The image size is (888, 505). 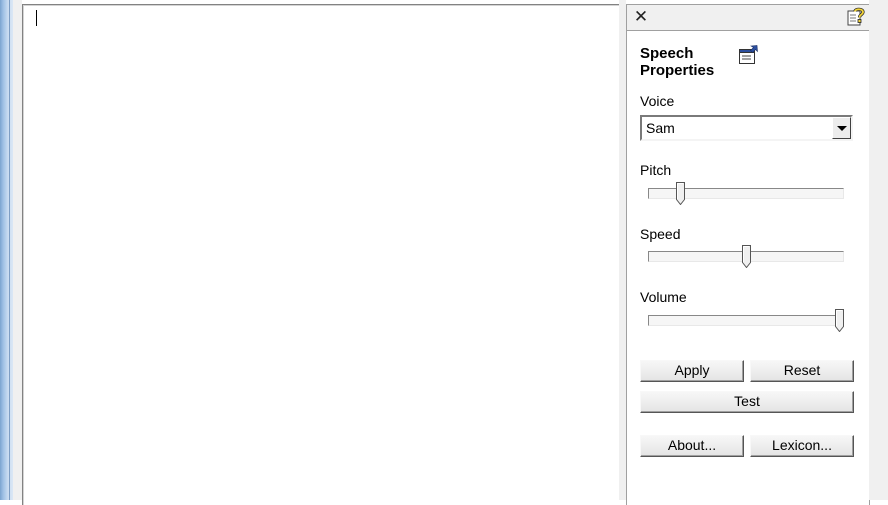 I want to click on speed-label: Speed, so click(x=660, y=234).